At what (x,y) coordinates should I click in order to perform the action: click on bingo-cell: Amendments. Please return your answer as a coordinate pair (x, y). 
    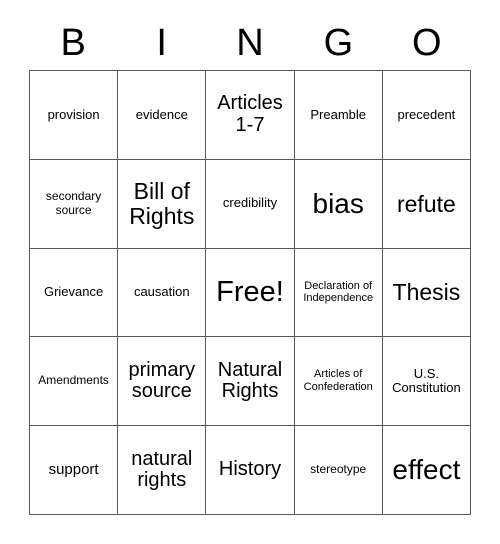
    Looking at the image, I should click on (74, 382).